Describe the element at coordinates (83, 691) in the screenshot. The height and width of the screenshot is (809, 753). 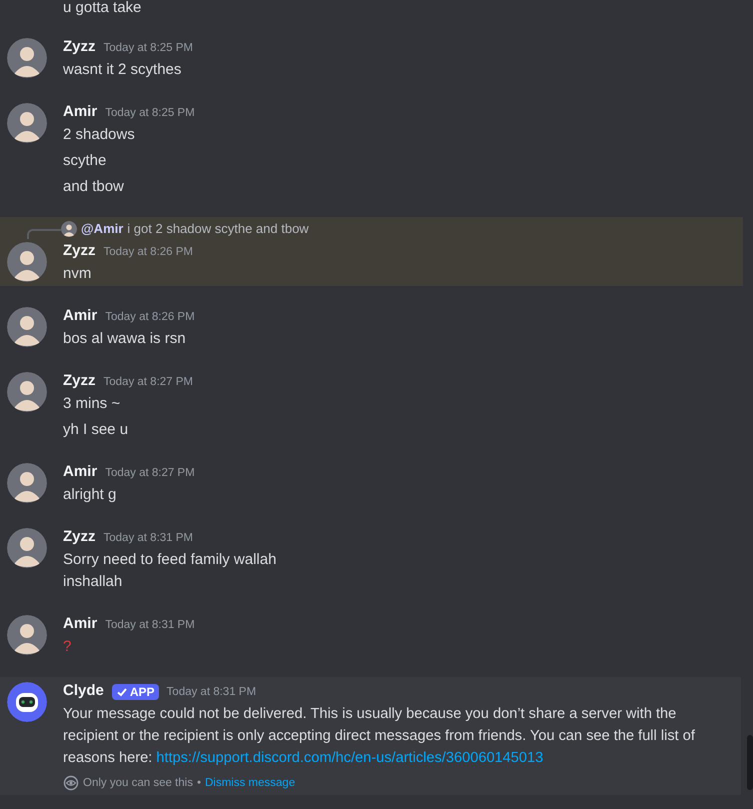
I see `username: Clyde` at that location.